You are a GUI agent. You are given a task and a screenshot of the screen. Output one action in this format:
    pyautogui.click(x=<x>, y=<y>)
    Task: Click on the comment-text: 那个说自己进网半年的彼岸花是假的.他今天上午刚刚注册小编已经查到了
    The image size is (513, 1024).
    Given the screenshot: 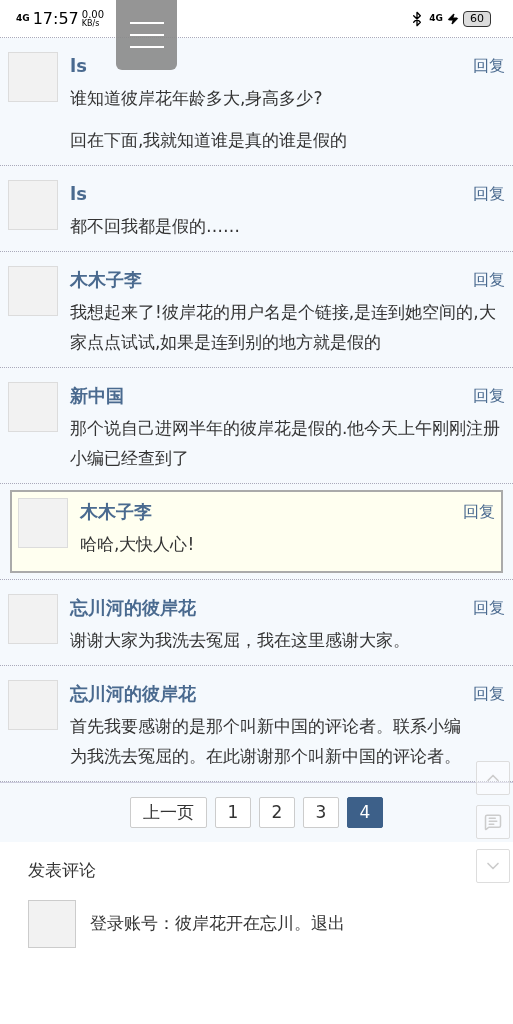 What is the action you would take?
    pyautogui.click(x=286, y=443)
    